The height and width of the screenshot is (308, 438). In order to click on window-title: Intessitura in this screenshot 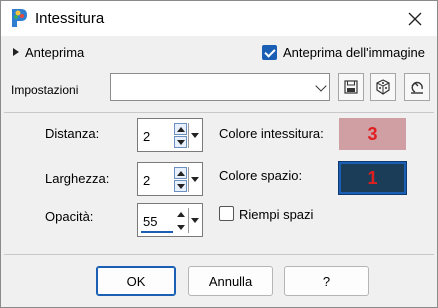, I will do `click(70, 18)`.